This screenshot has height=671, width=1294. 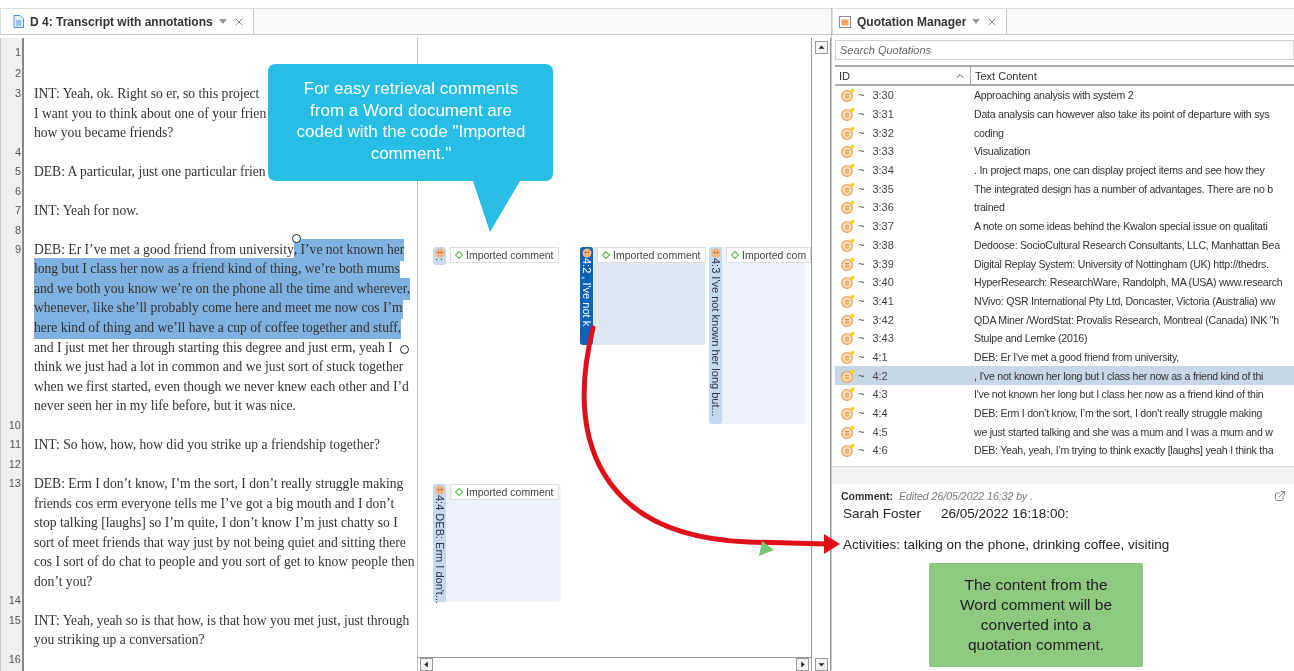 I want to click on text-content: Visualization, so click(x=1002, y=151).